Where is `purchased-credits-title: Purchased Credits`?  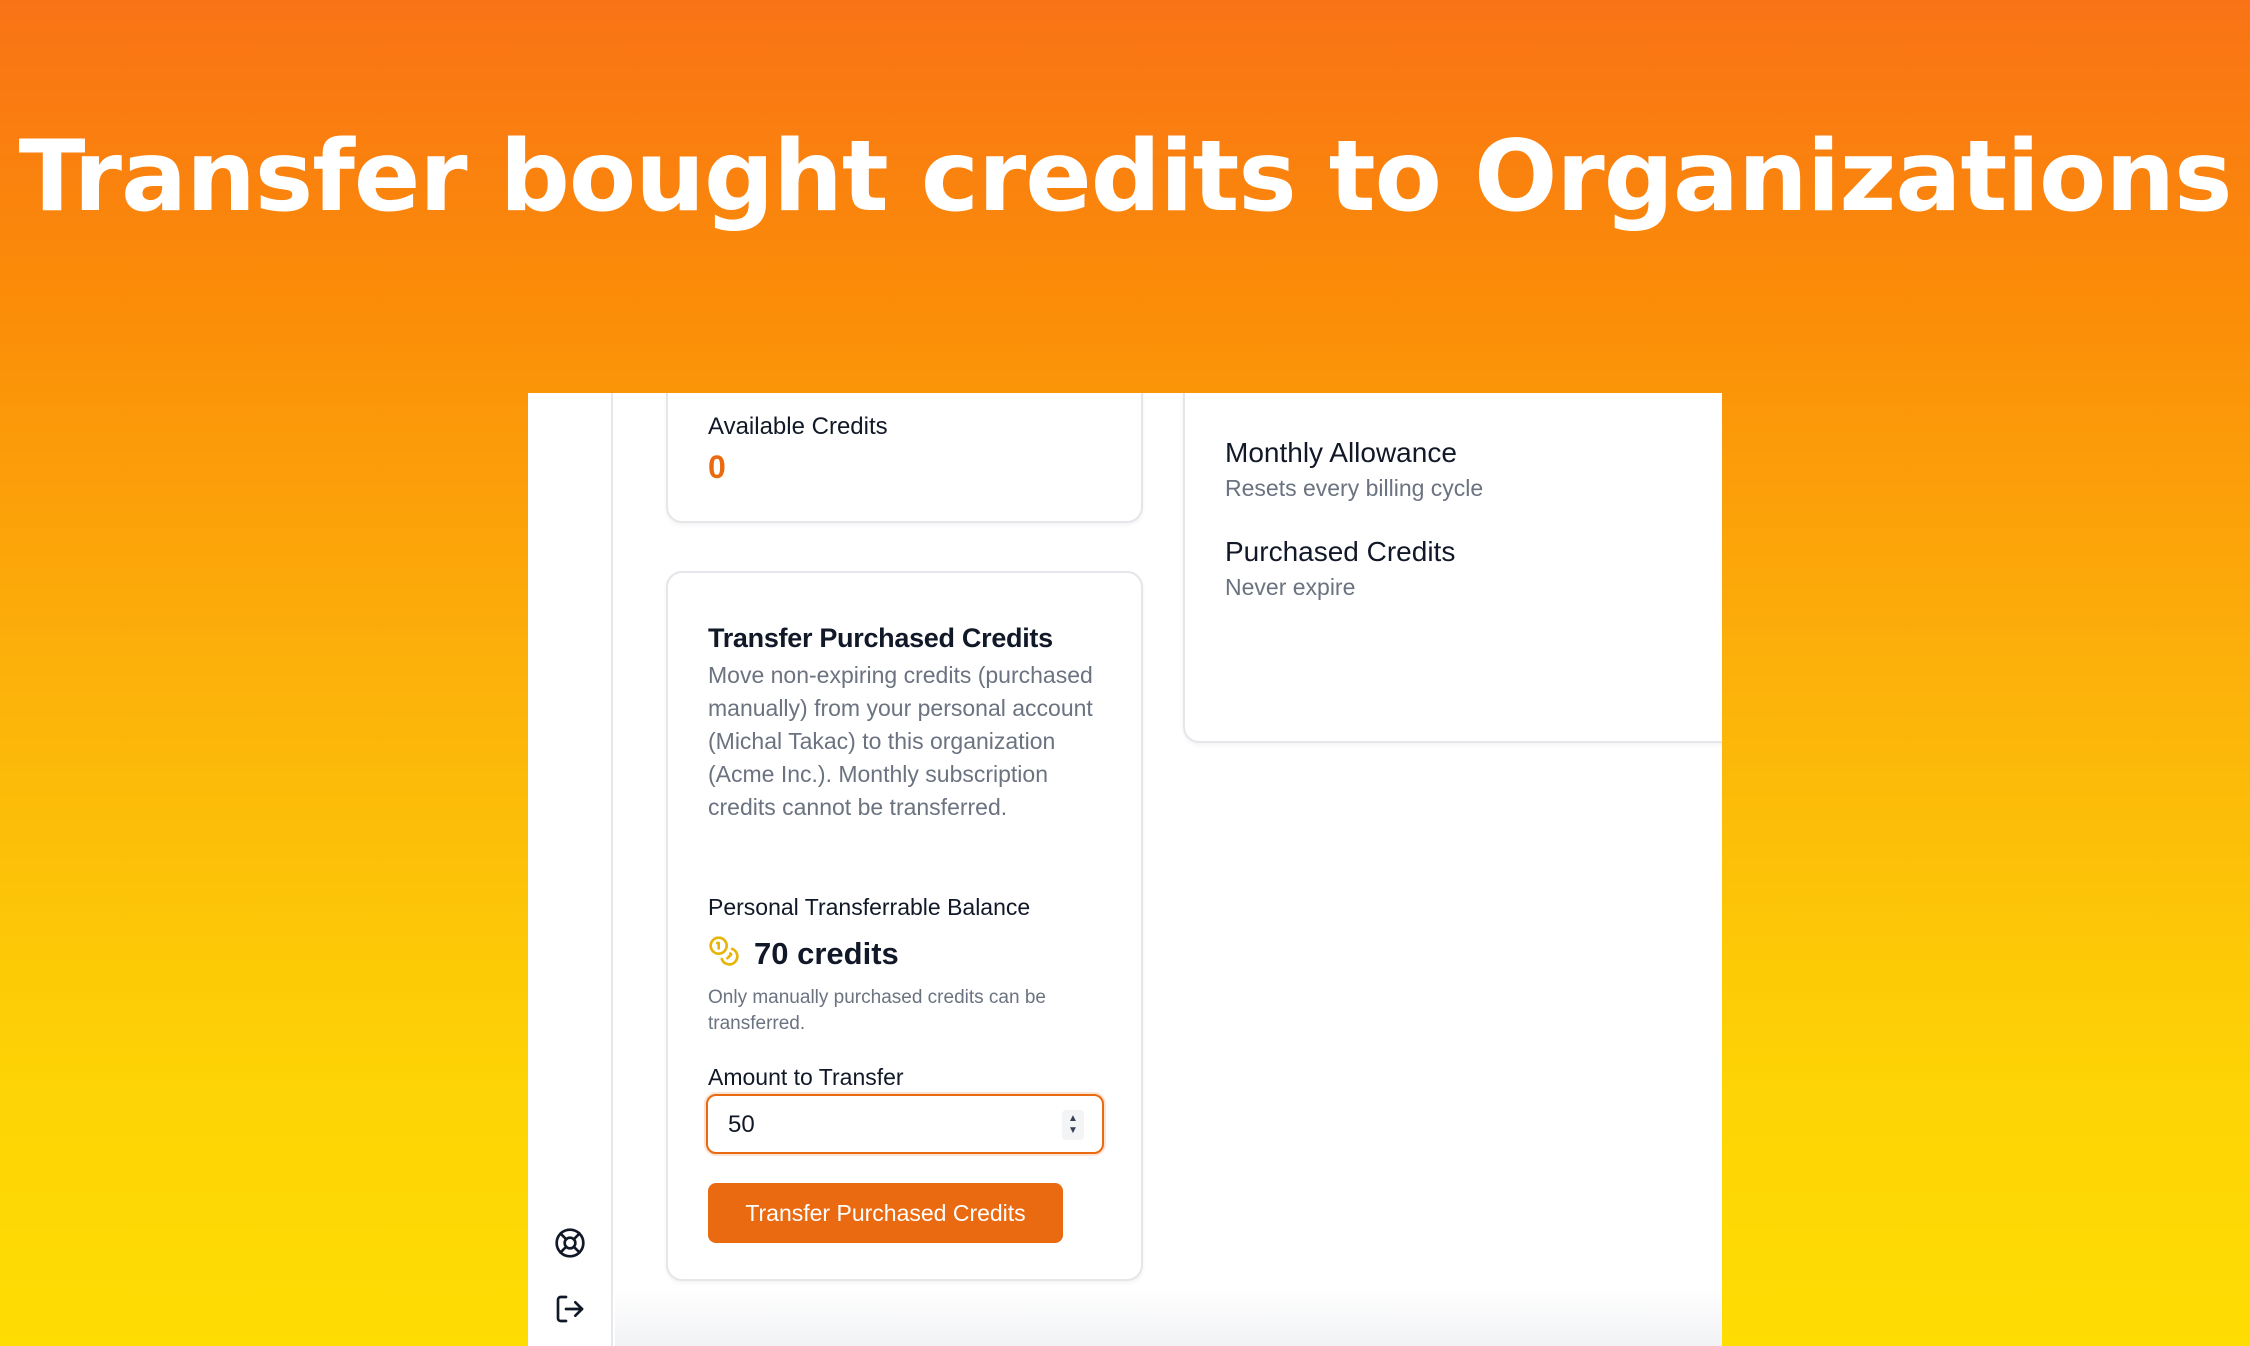 purchased-credits-title: Purchased Credits is located at coordinates (1340, 551).